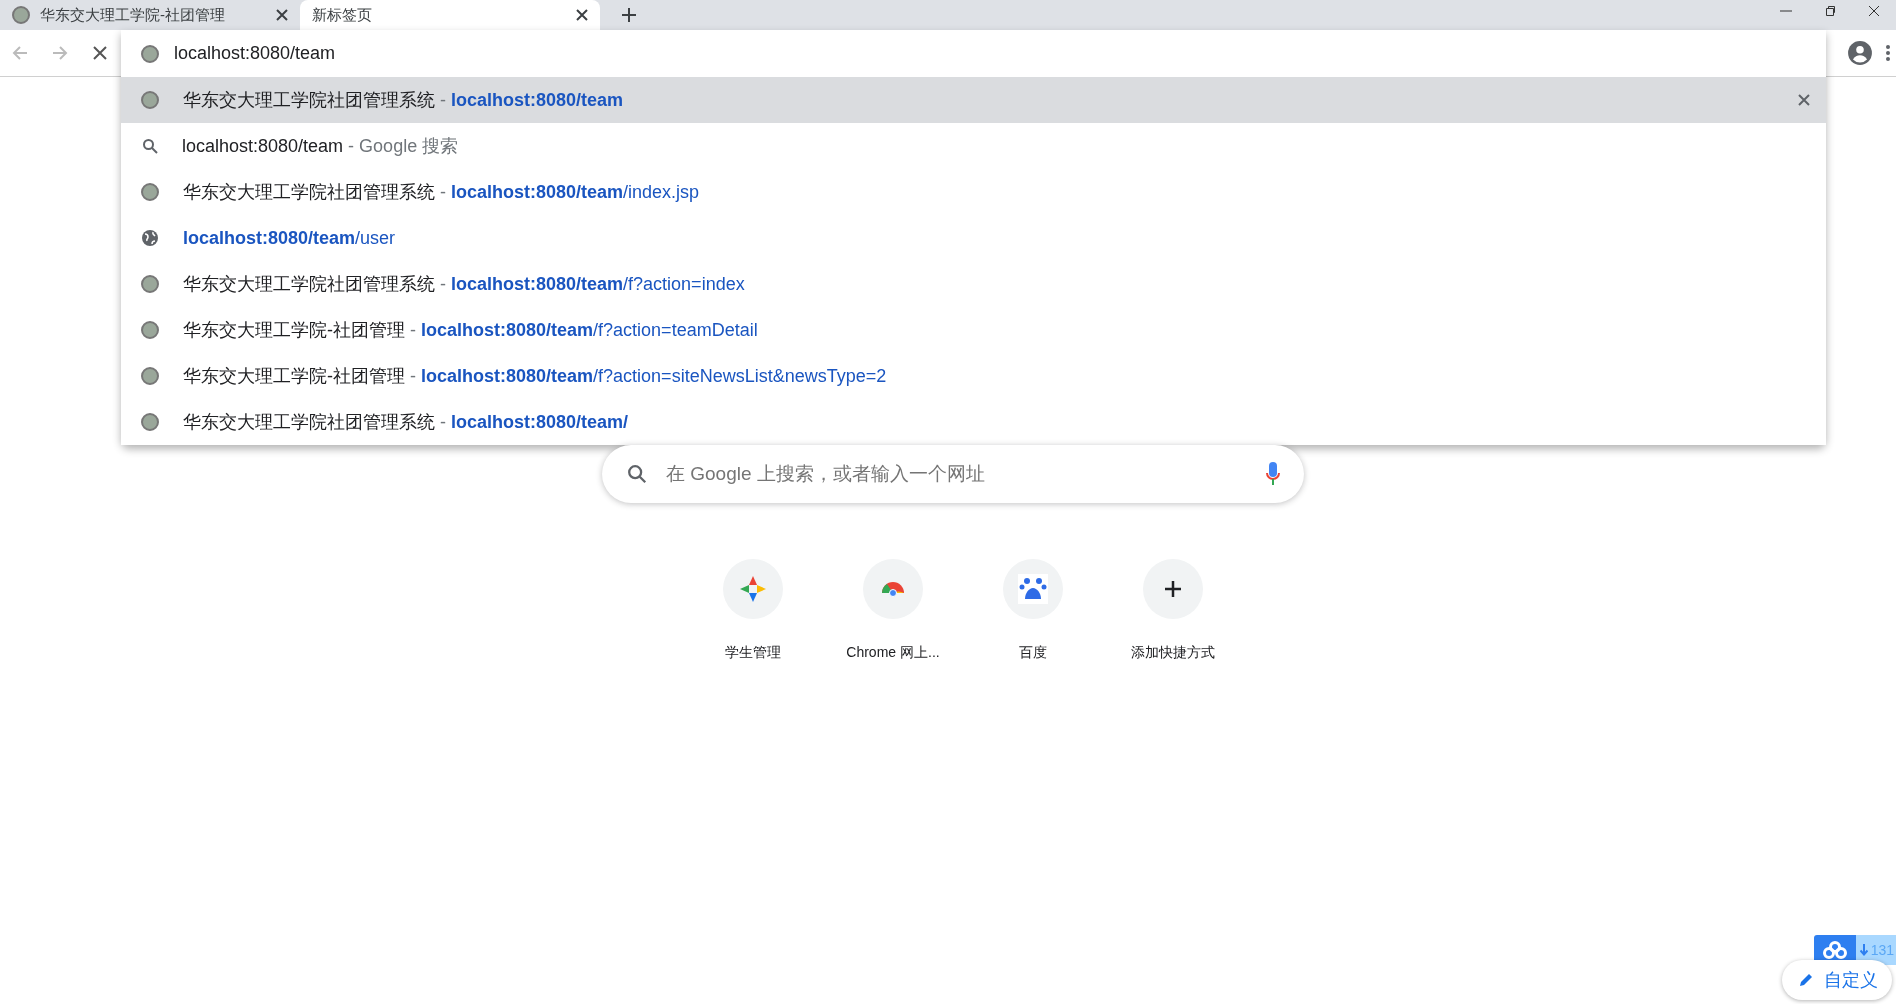  I want to click on suggestion-text: localhost:8080/team - Google 搜索, so click(320, 146).